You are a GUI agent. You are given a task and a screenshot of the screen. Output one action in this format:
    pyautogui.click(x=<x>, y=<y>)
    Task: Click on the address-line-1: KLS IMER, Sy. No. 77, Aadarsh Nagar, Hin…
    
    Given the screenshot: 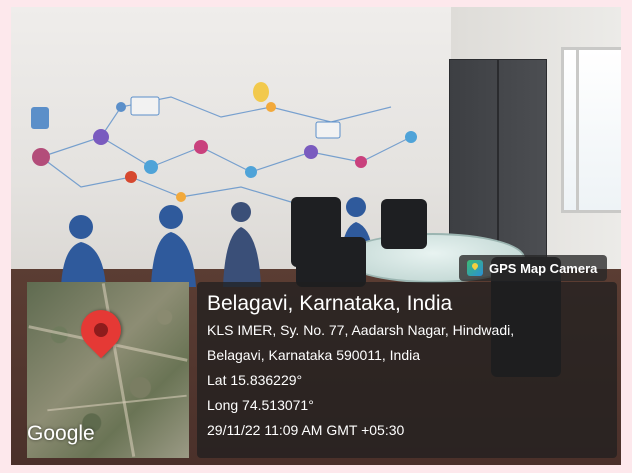 What is the action you would take?
    pyautogui.click(x=361, y=330)
    